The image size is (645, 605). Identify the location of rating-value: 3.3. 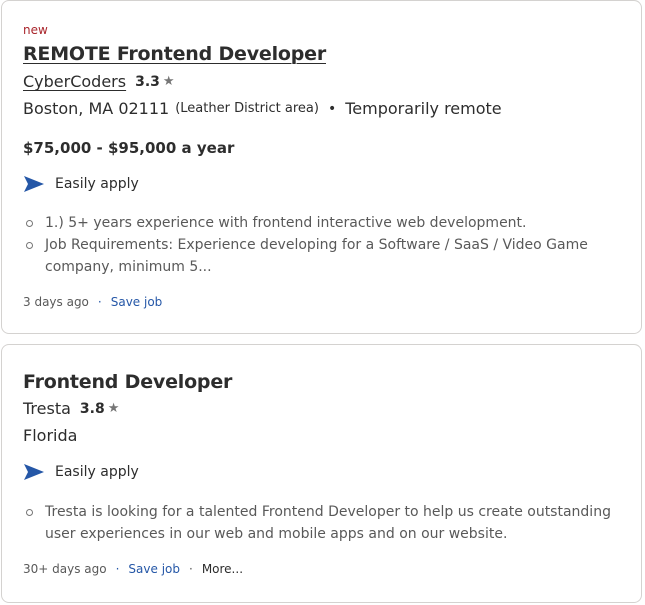
(147, 82).